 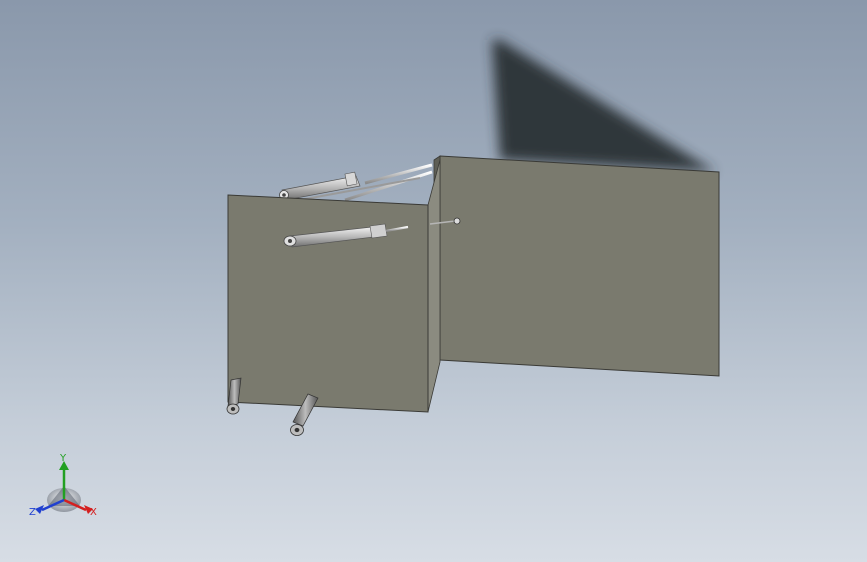 What do you see at coordinates (32, 512) in the screenshot?
I see `z-axis-label: Z` at bounding box center [32, 512].